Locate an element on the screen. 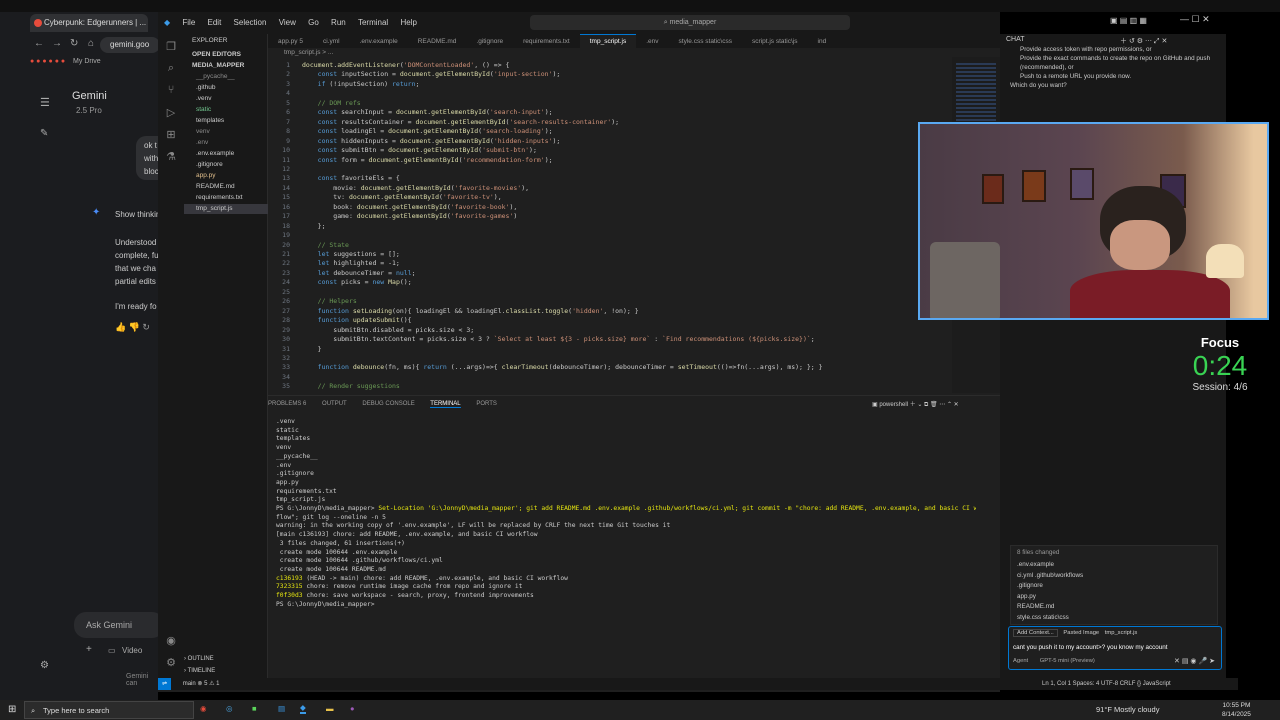 The width and height of the screenshot is (1280, 720). file-item: .env.example is located at coordinates (226, 154).